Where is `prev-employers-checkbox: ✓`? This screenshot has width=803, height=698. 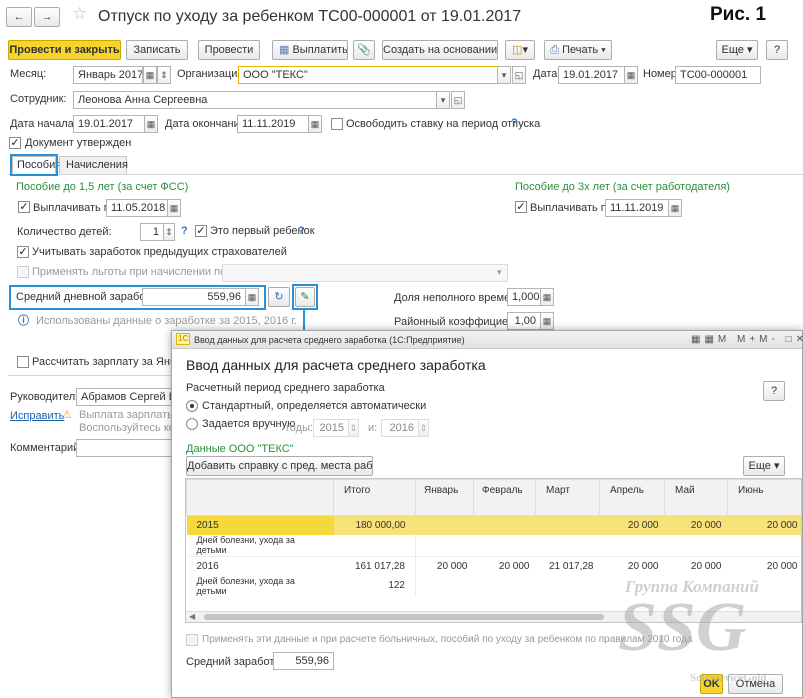
prev-employers-checkbox: ✓ is located at coordinates (23, 252).